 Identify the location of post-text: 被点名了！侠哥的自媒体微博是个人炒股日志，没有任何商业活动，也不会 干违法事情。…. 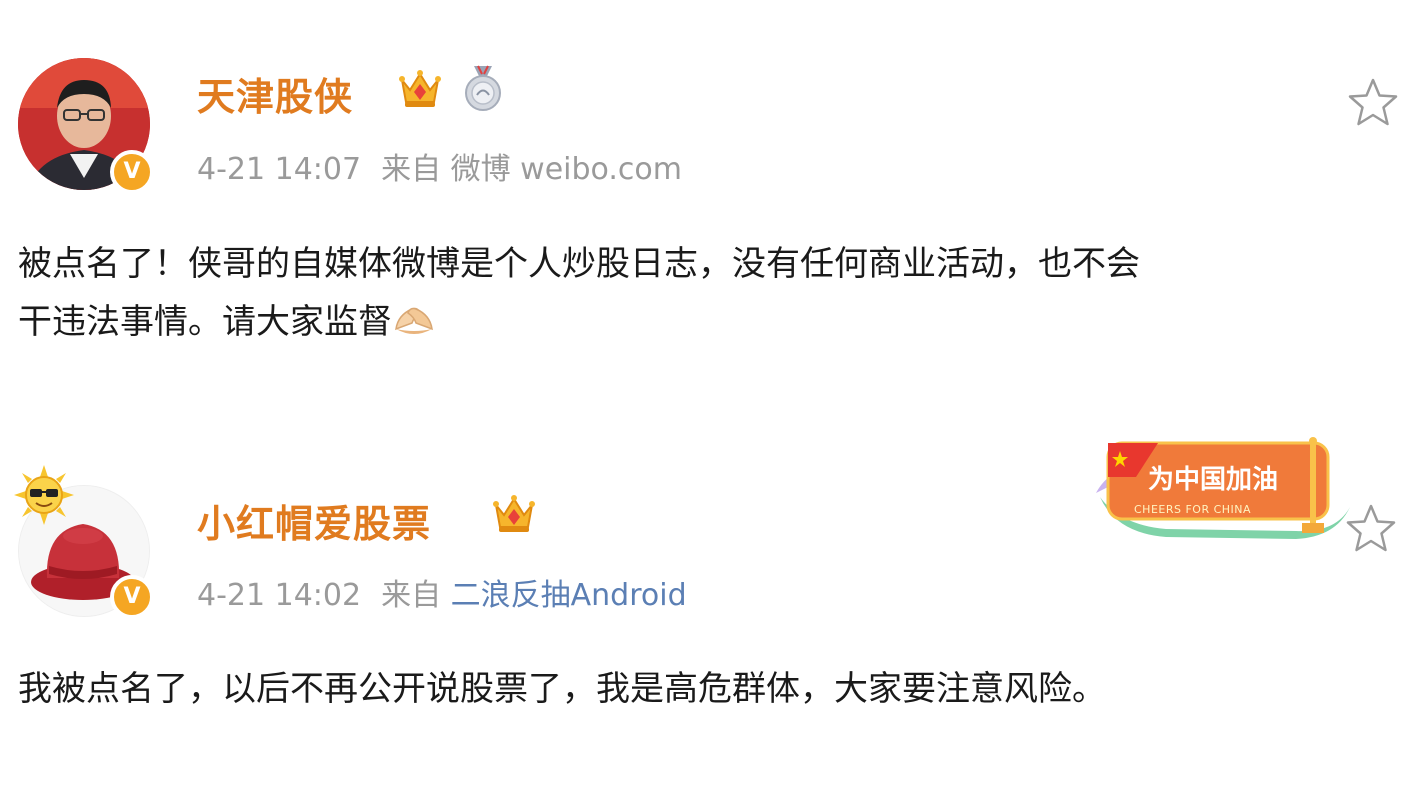
(708, 293).